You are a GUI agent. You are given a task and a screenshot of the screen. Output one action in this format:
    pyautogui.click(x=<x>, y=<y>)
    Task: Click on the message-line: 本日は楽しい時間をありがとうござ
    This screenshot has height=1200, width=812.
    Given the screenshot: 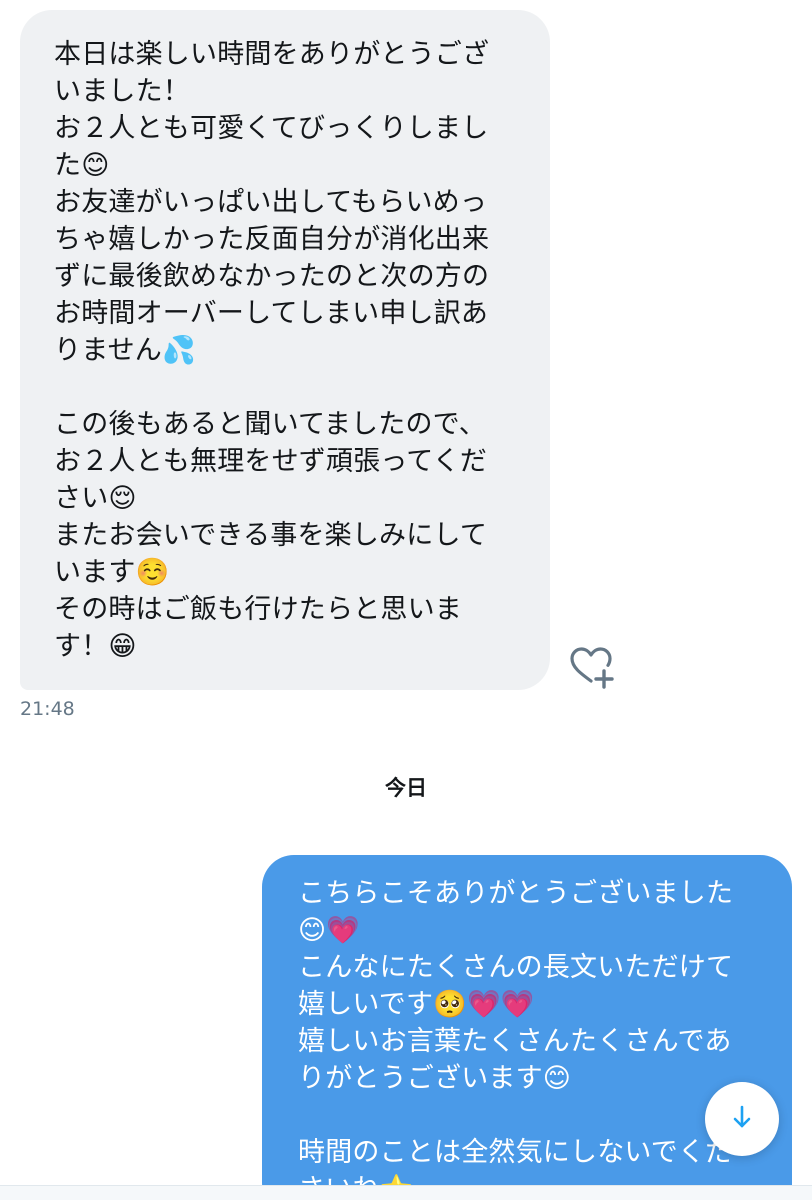 What is the action you would take?
    pyautogui.click(x=272, y=54)
    